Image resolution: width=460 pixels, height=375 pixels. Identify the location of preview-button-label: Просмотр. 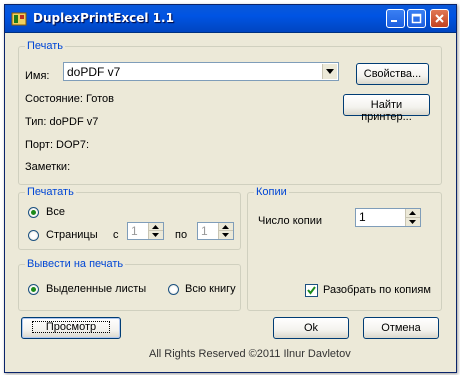
(71, 327).